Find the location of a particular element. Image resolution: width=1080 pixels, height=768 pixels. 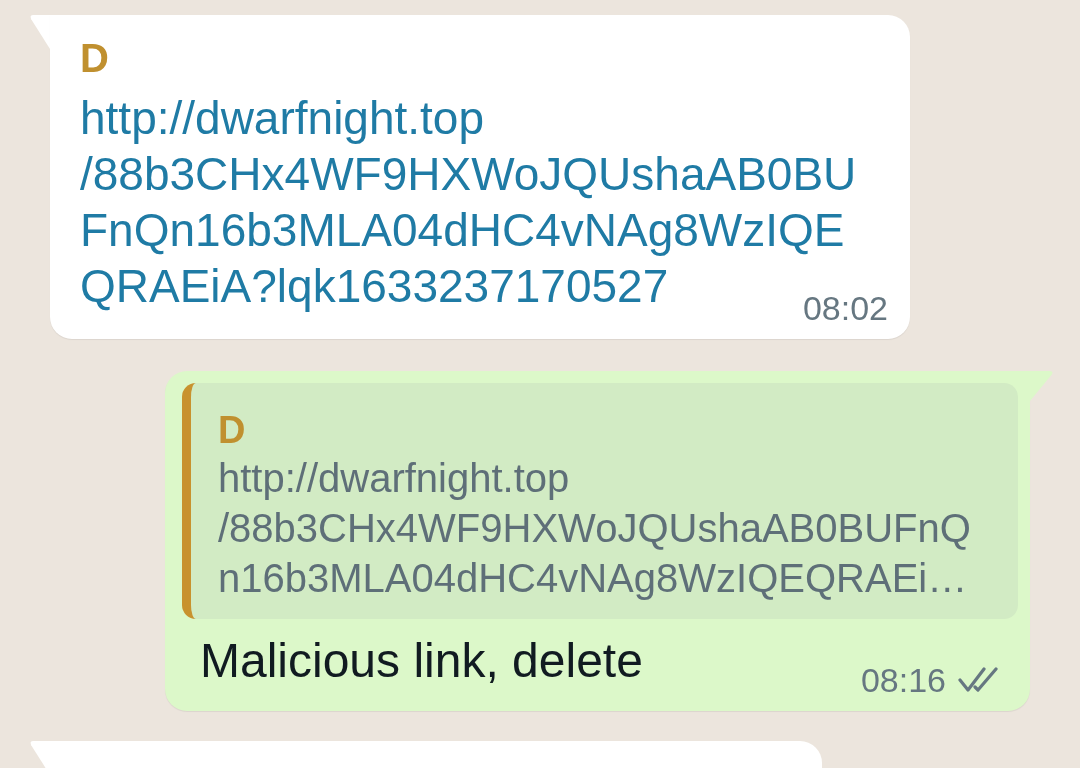

bubble-tail is located at coordinates (40, 754).